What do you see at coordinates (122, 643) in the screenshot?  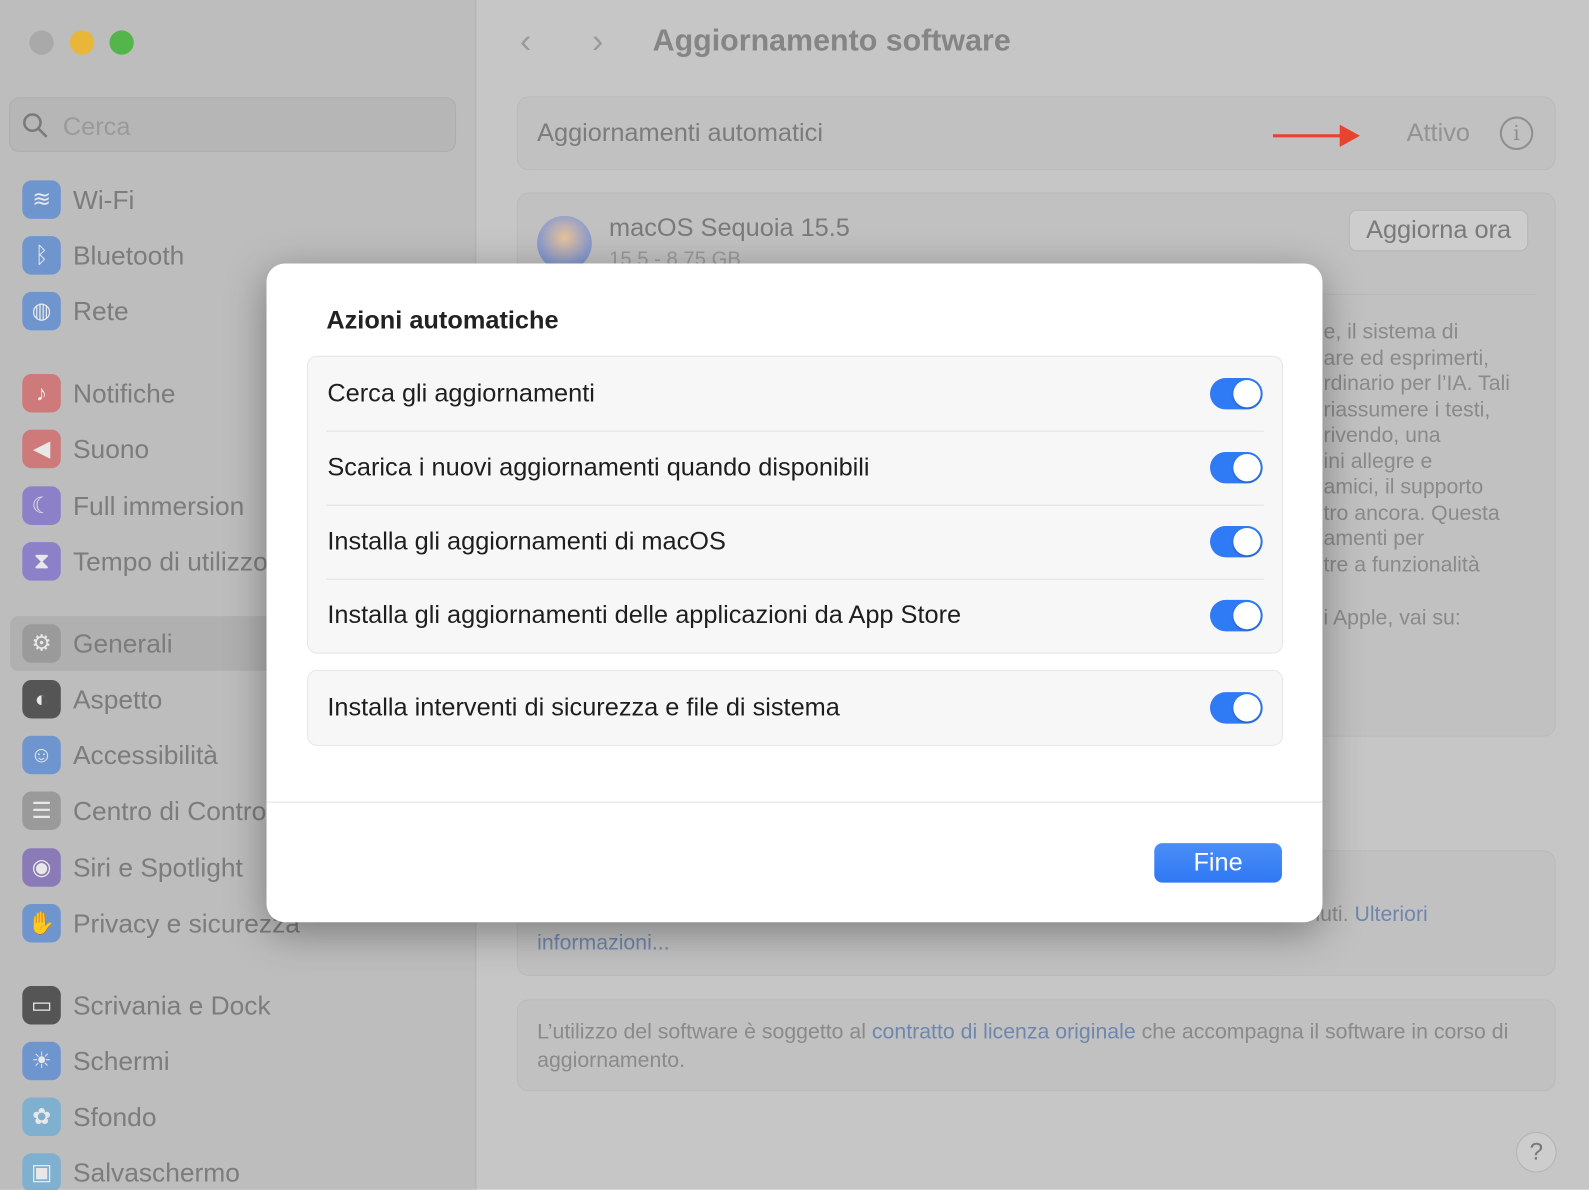 I see `sidebar-item-label: Generali` at bounding box center [122, 643].